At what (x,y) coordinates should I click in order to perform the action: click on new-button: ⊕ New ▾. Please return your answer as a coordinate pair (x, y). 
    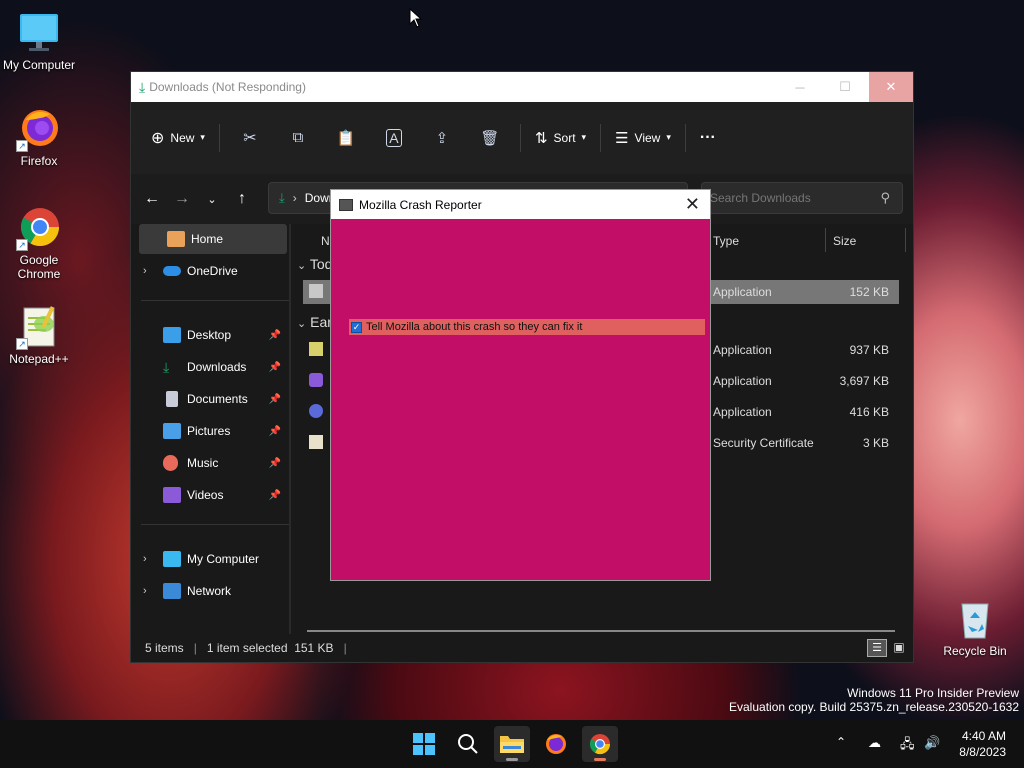
    Looking at the image, I should click on (178, 138).